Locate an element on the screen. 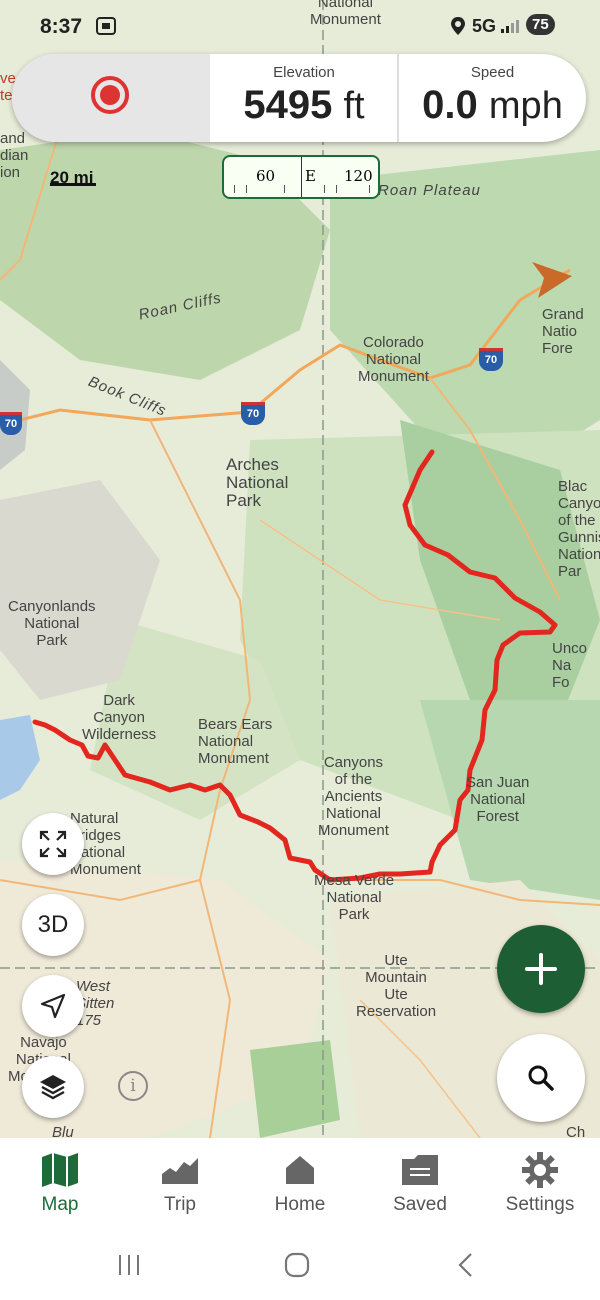  elevation-label: Elevation is located at coordinates (304, 72).